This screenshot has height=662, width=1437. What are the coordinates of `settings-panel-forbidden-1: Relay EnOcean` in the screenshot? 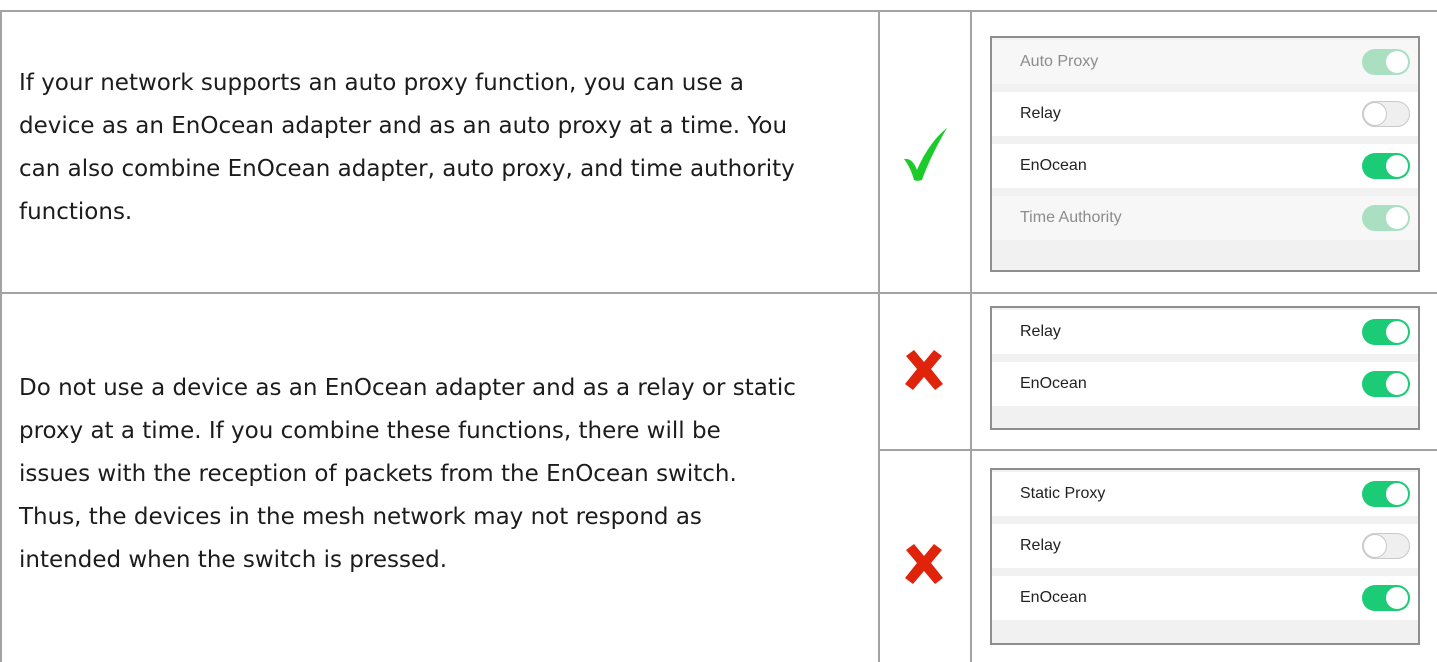 It's located at (1205, 368).